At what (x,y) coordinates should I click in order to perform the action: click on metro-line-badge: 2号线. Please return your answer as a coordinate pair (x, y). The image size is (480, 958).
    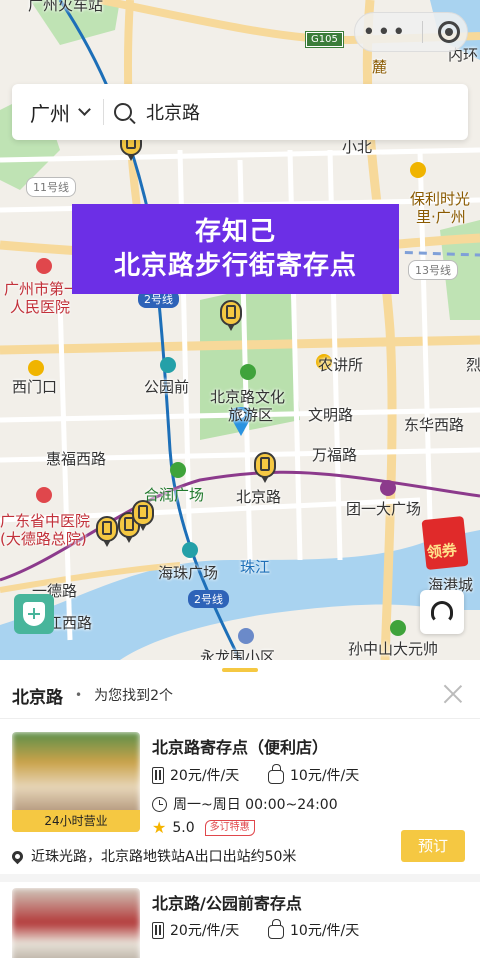
    Looking at the image, I should click on (208, 599).